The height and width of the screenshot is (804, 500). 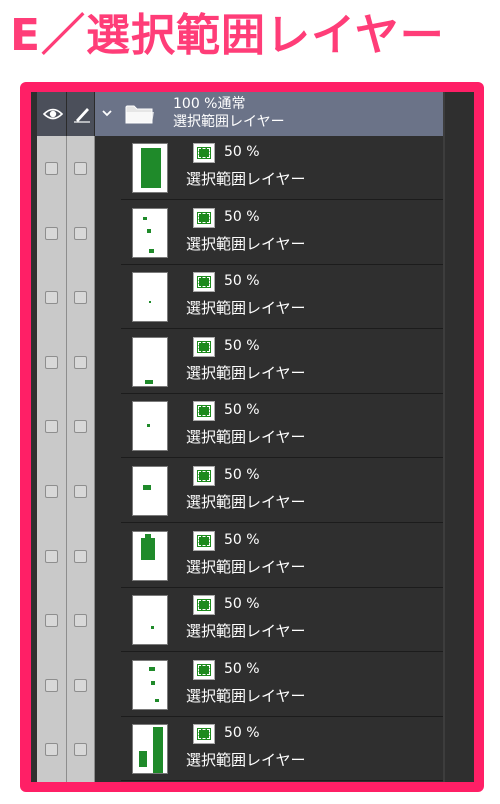 I want to click on chevron-down-icon, so click(x=107, y=113).